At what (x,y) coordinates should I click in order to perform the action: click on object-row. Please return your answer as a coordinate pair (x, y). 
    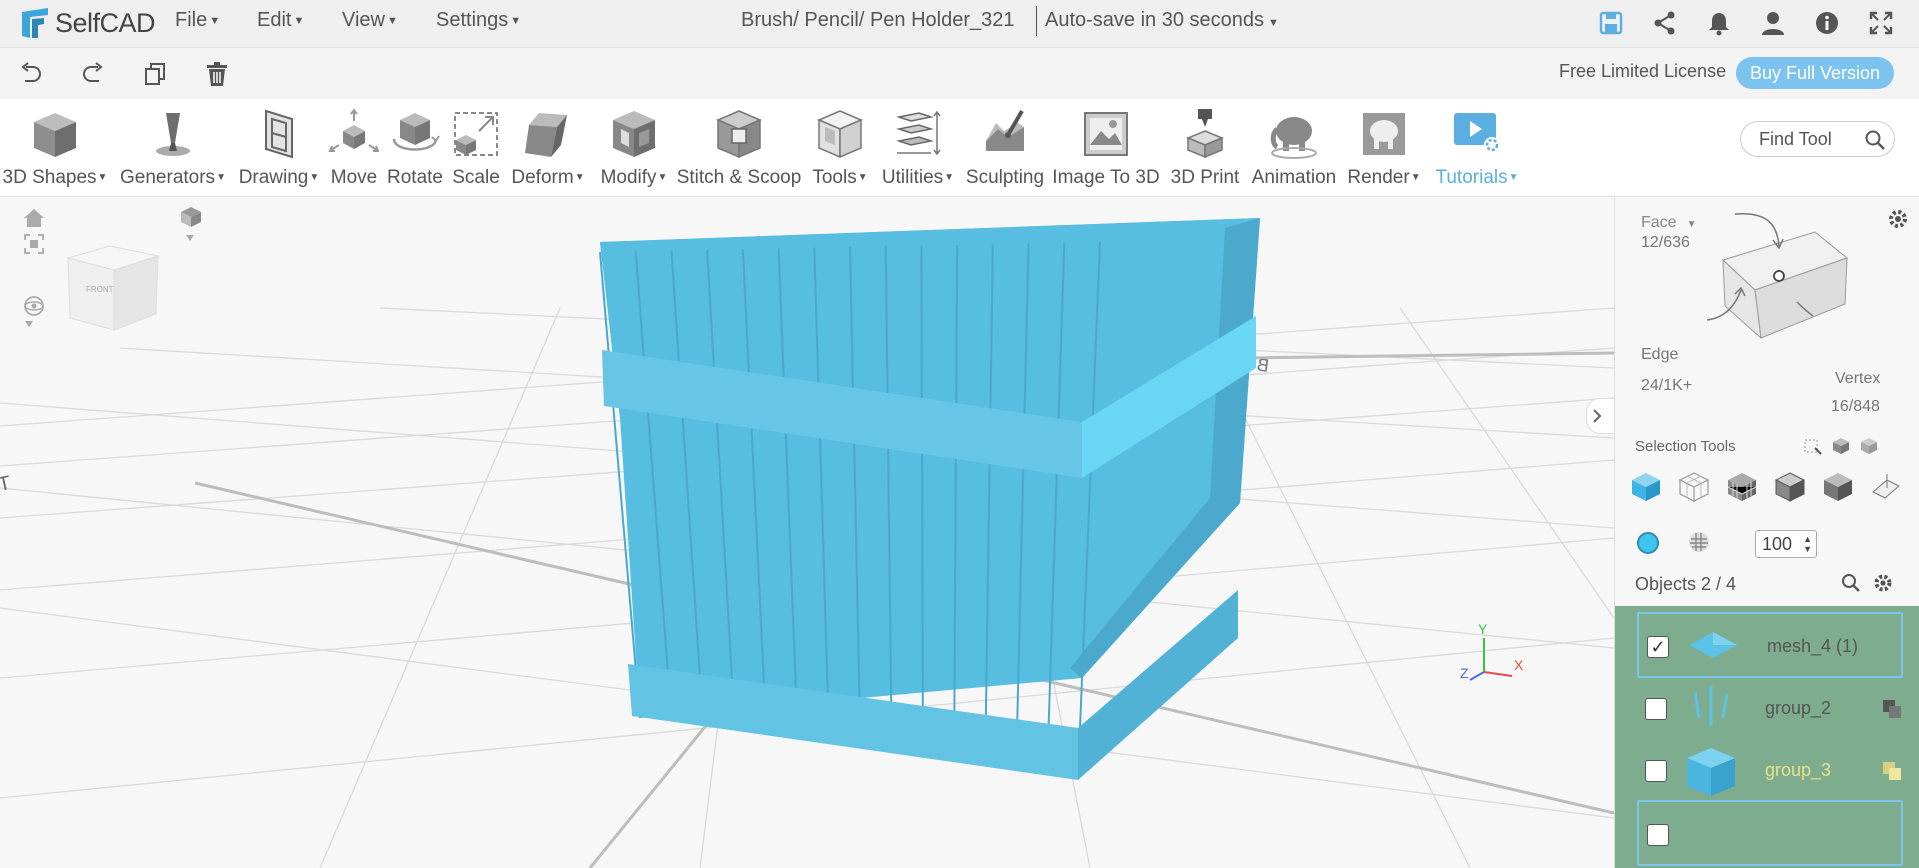
    Looking at the image, I should click on (1770, 833).